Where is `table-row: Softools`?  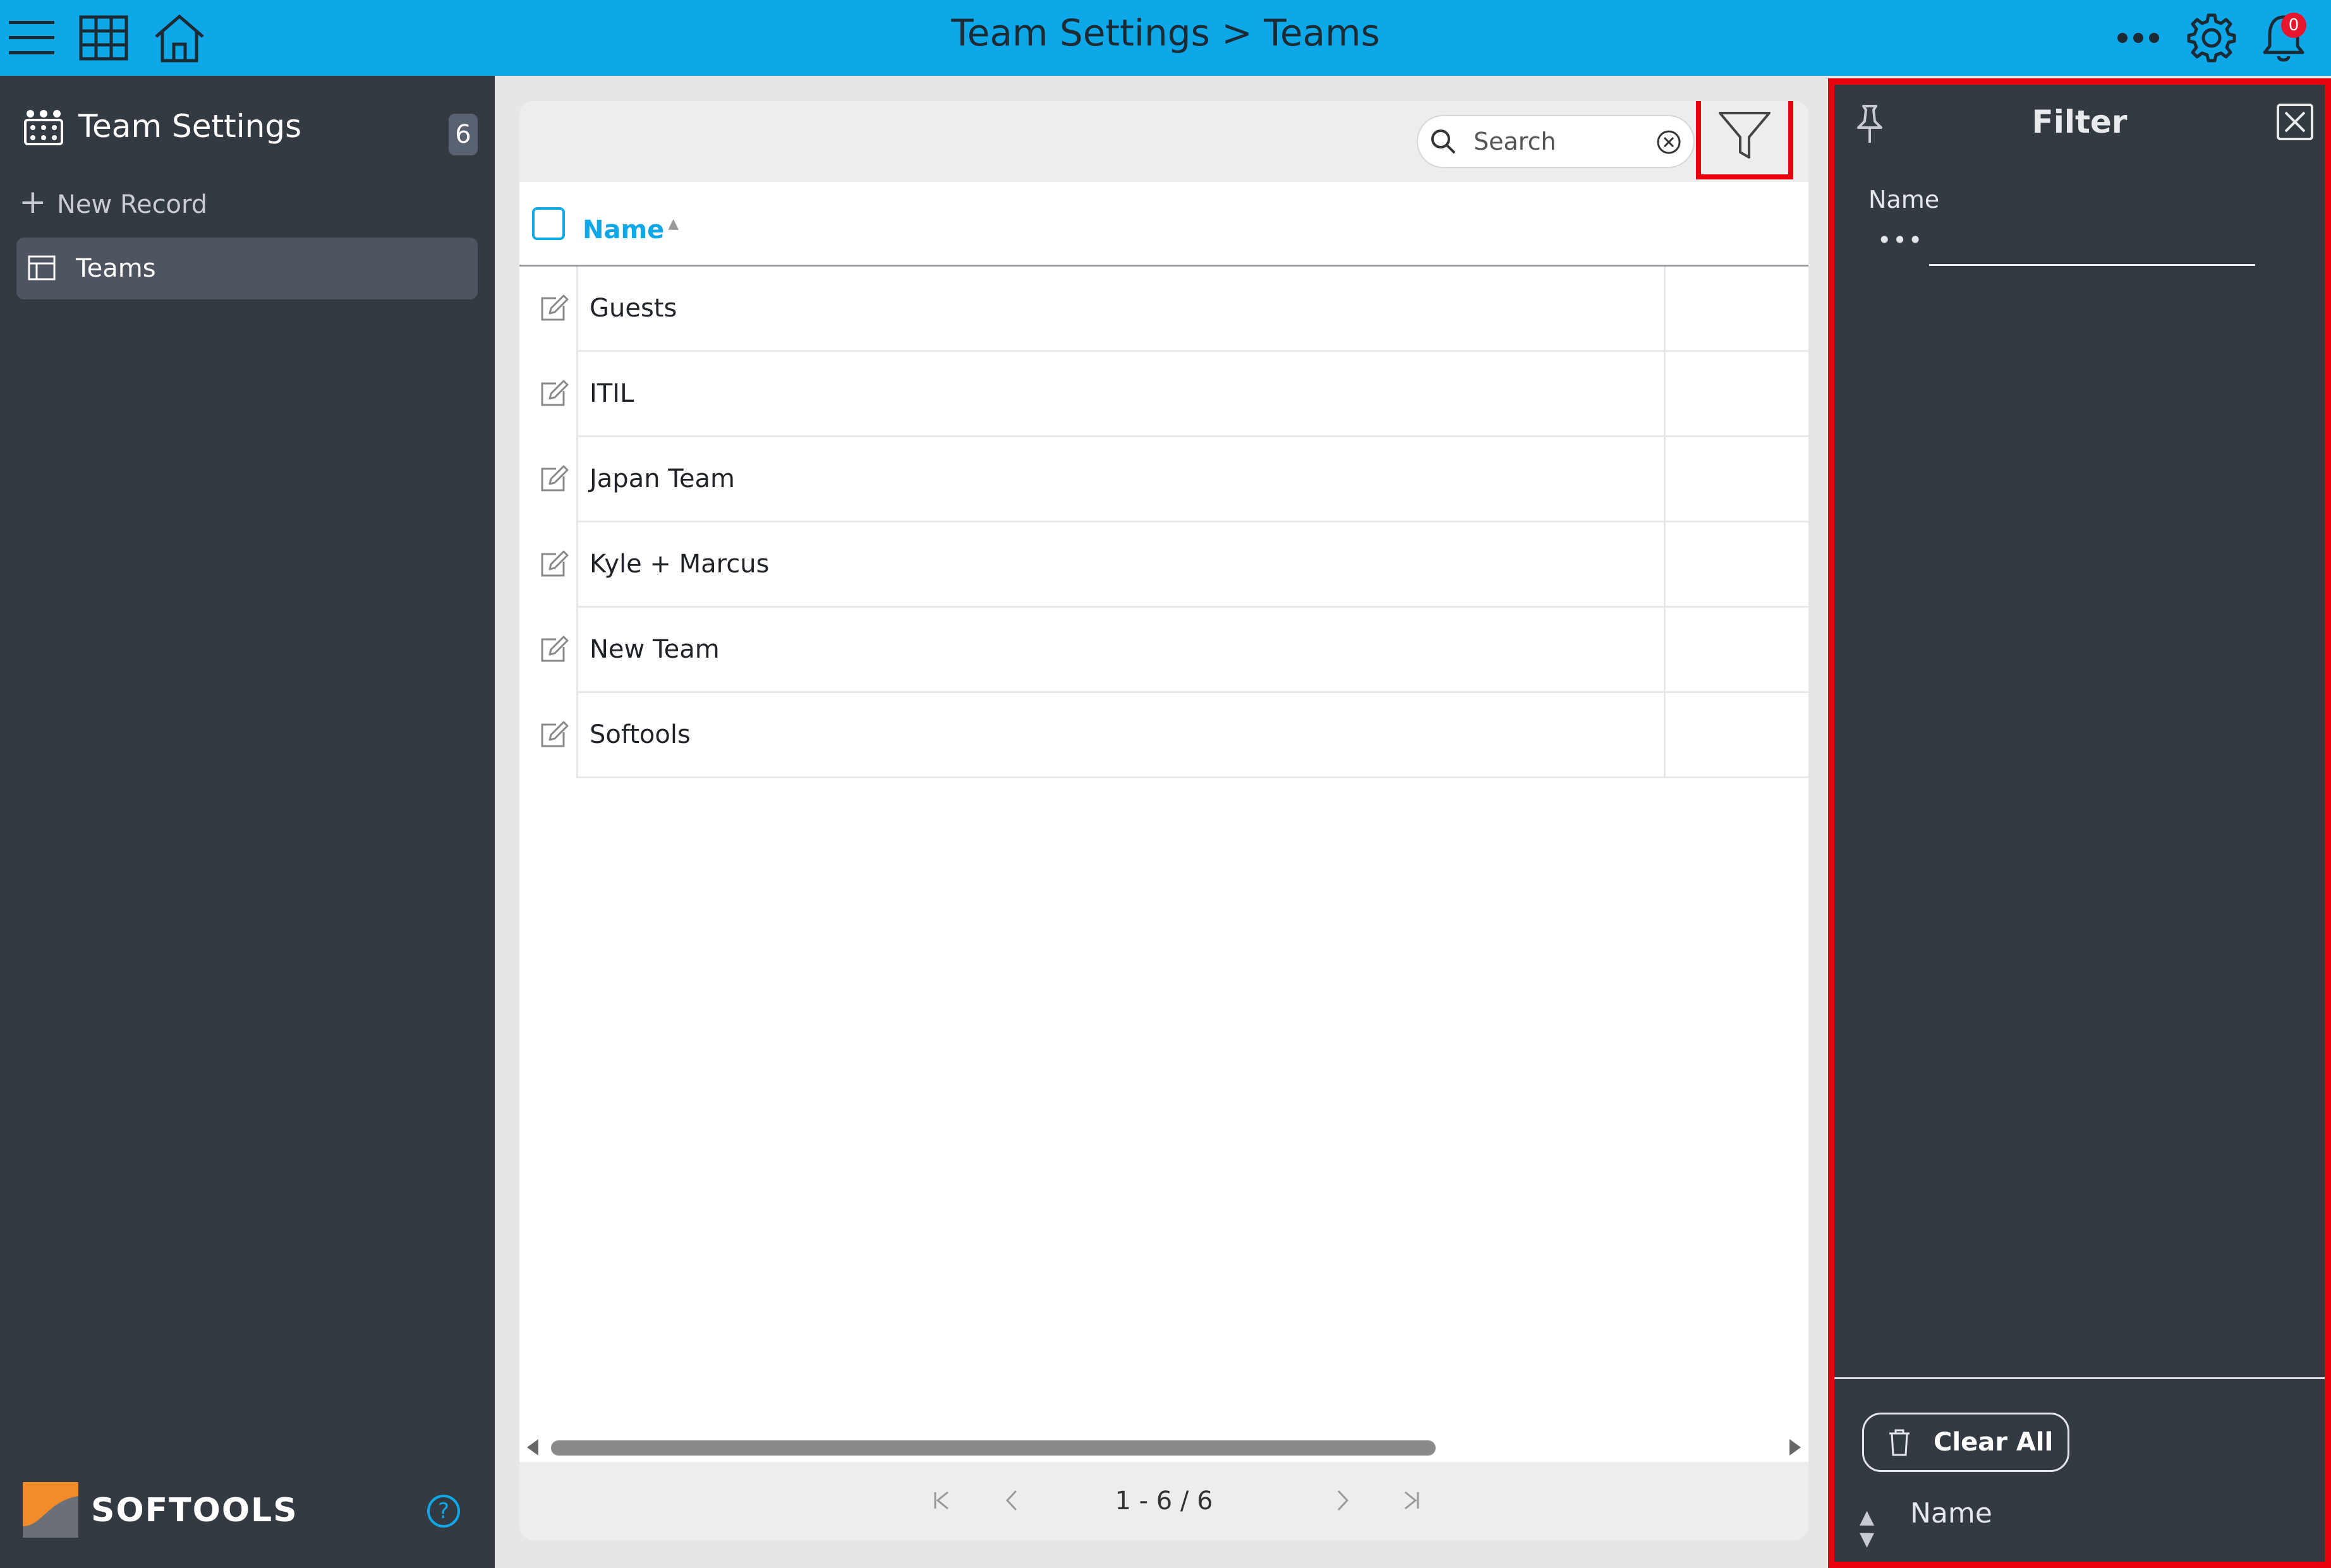
table-row: Softools is located at coordinates (1163, 735).